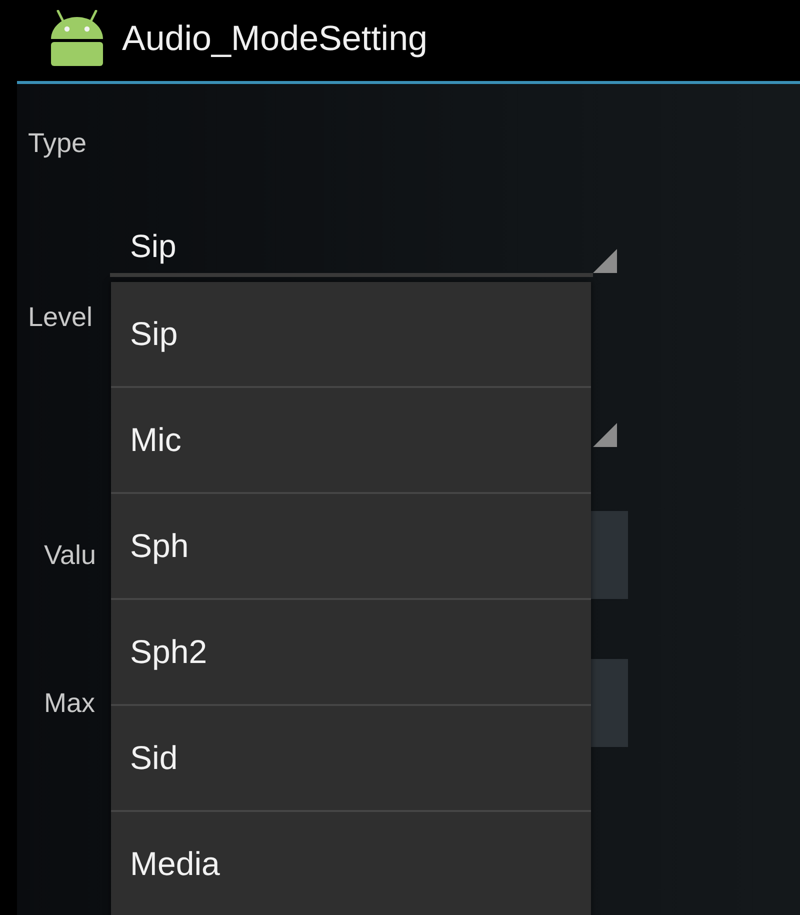 This screenshot has height=915, width=800. Describe the element at coordinates (57, 143) in the screenshot. I see `field-label: Type` at that location.